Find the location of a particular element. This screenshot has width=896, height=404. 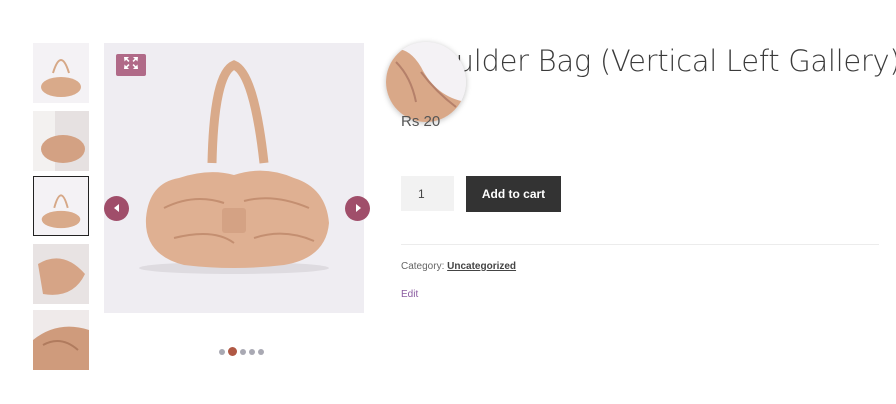

next-image-button is located at coordinates (357, 208).